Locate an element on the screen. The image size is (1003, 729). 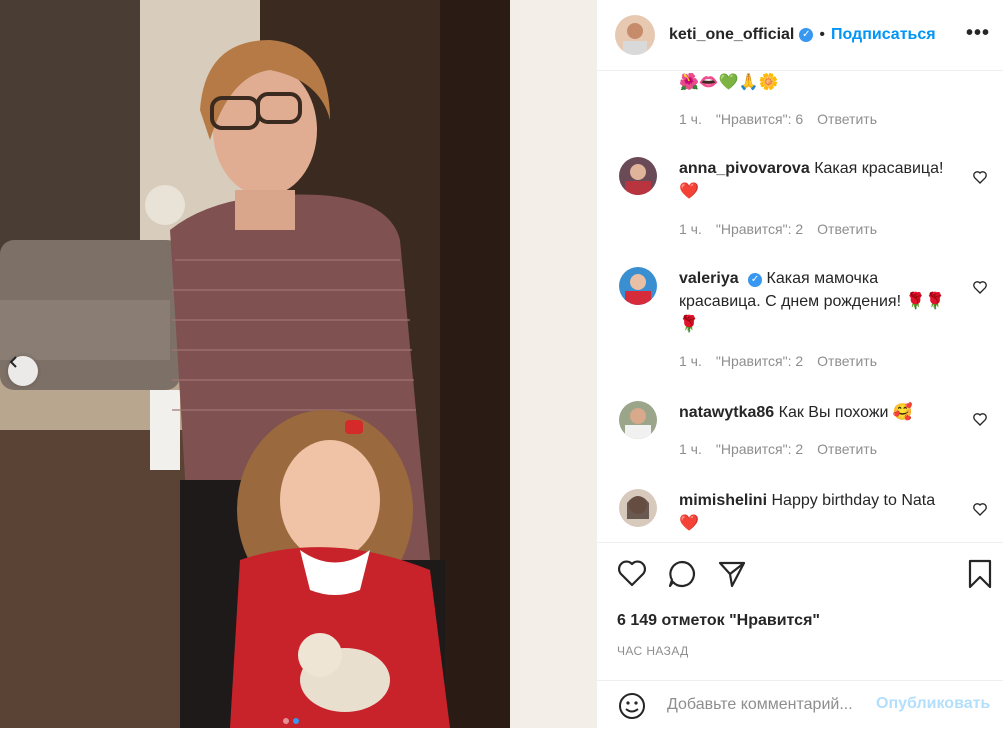
comment-bubble-icon is located at coordinates (682, 574).